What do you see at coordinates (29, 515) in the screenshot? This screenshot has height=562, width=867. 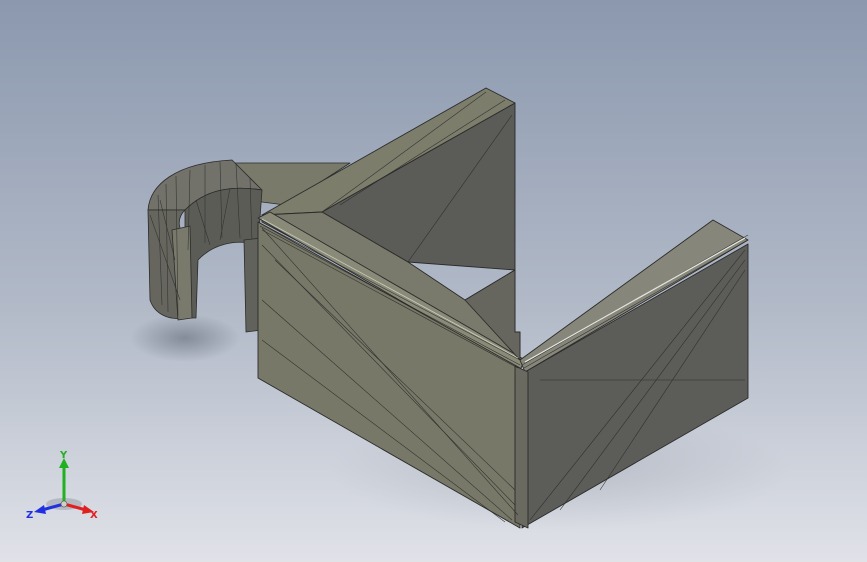 I see `z-axis-label: Z` at bounding box center [29, 515].